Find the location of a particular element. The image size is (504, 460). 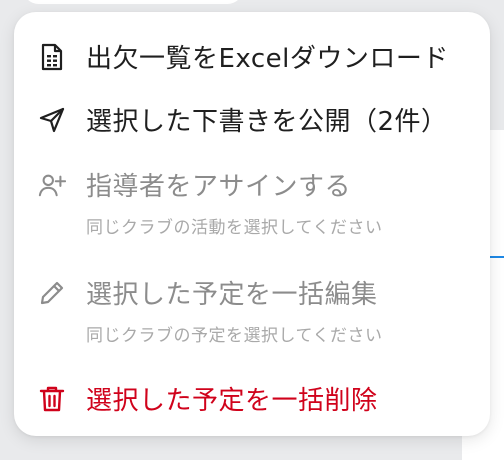

pencil-icon is located at coordinates (52, 293).